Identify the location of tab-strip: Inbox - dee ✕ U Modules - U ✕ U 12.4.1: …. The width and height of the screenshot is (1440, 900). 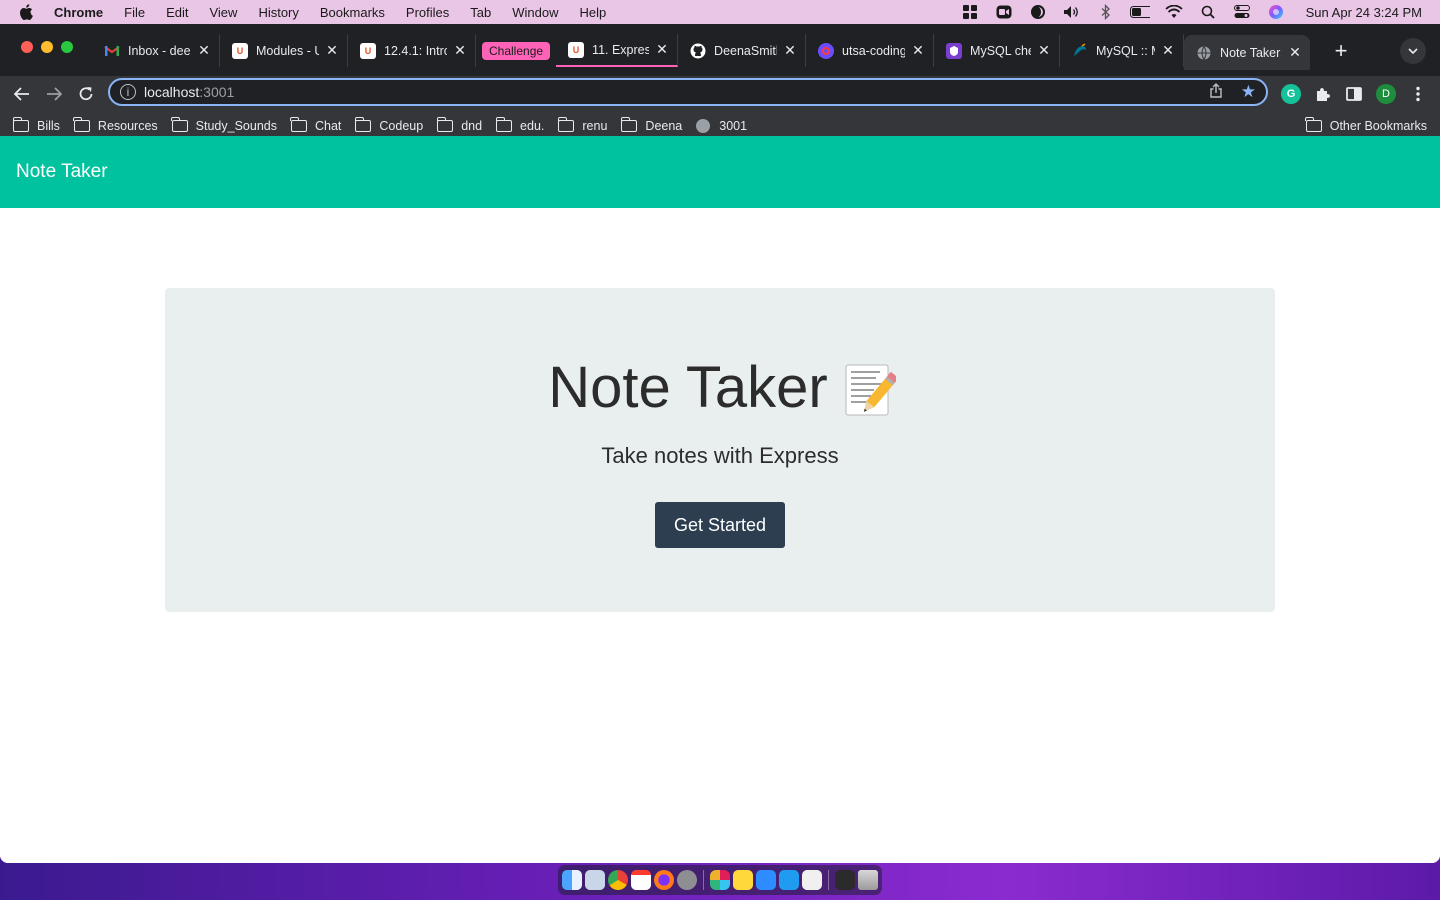
(720, 50).